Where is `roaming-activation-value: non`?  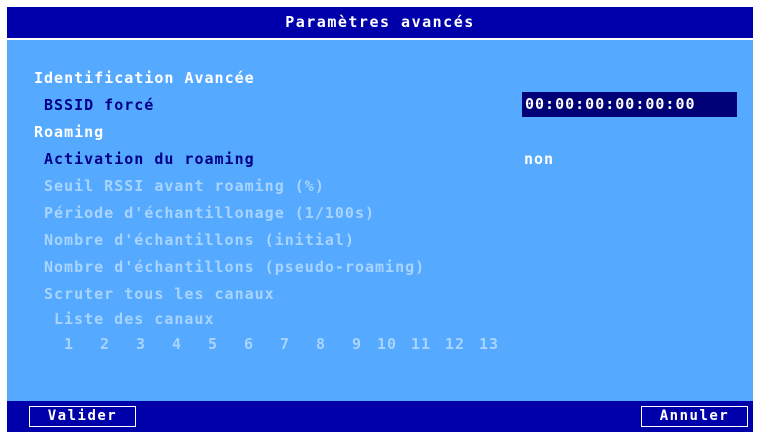
roaming-activation-value: non is located at coordinates (539, 159).